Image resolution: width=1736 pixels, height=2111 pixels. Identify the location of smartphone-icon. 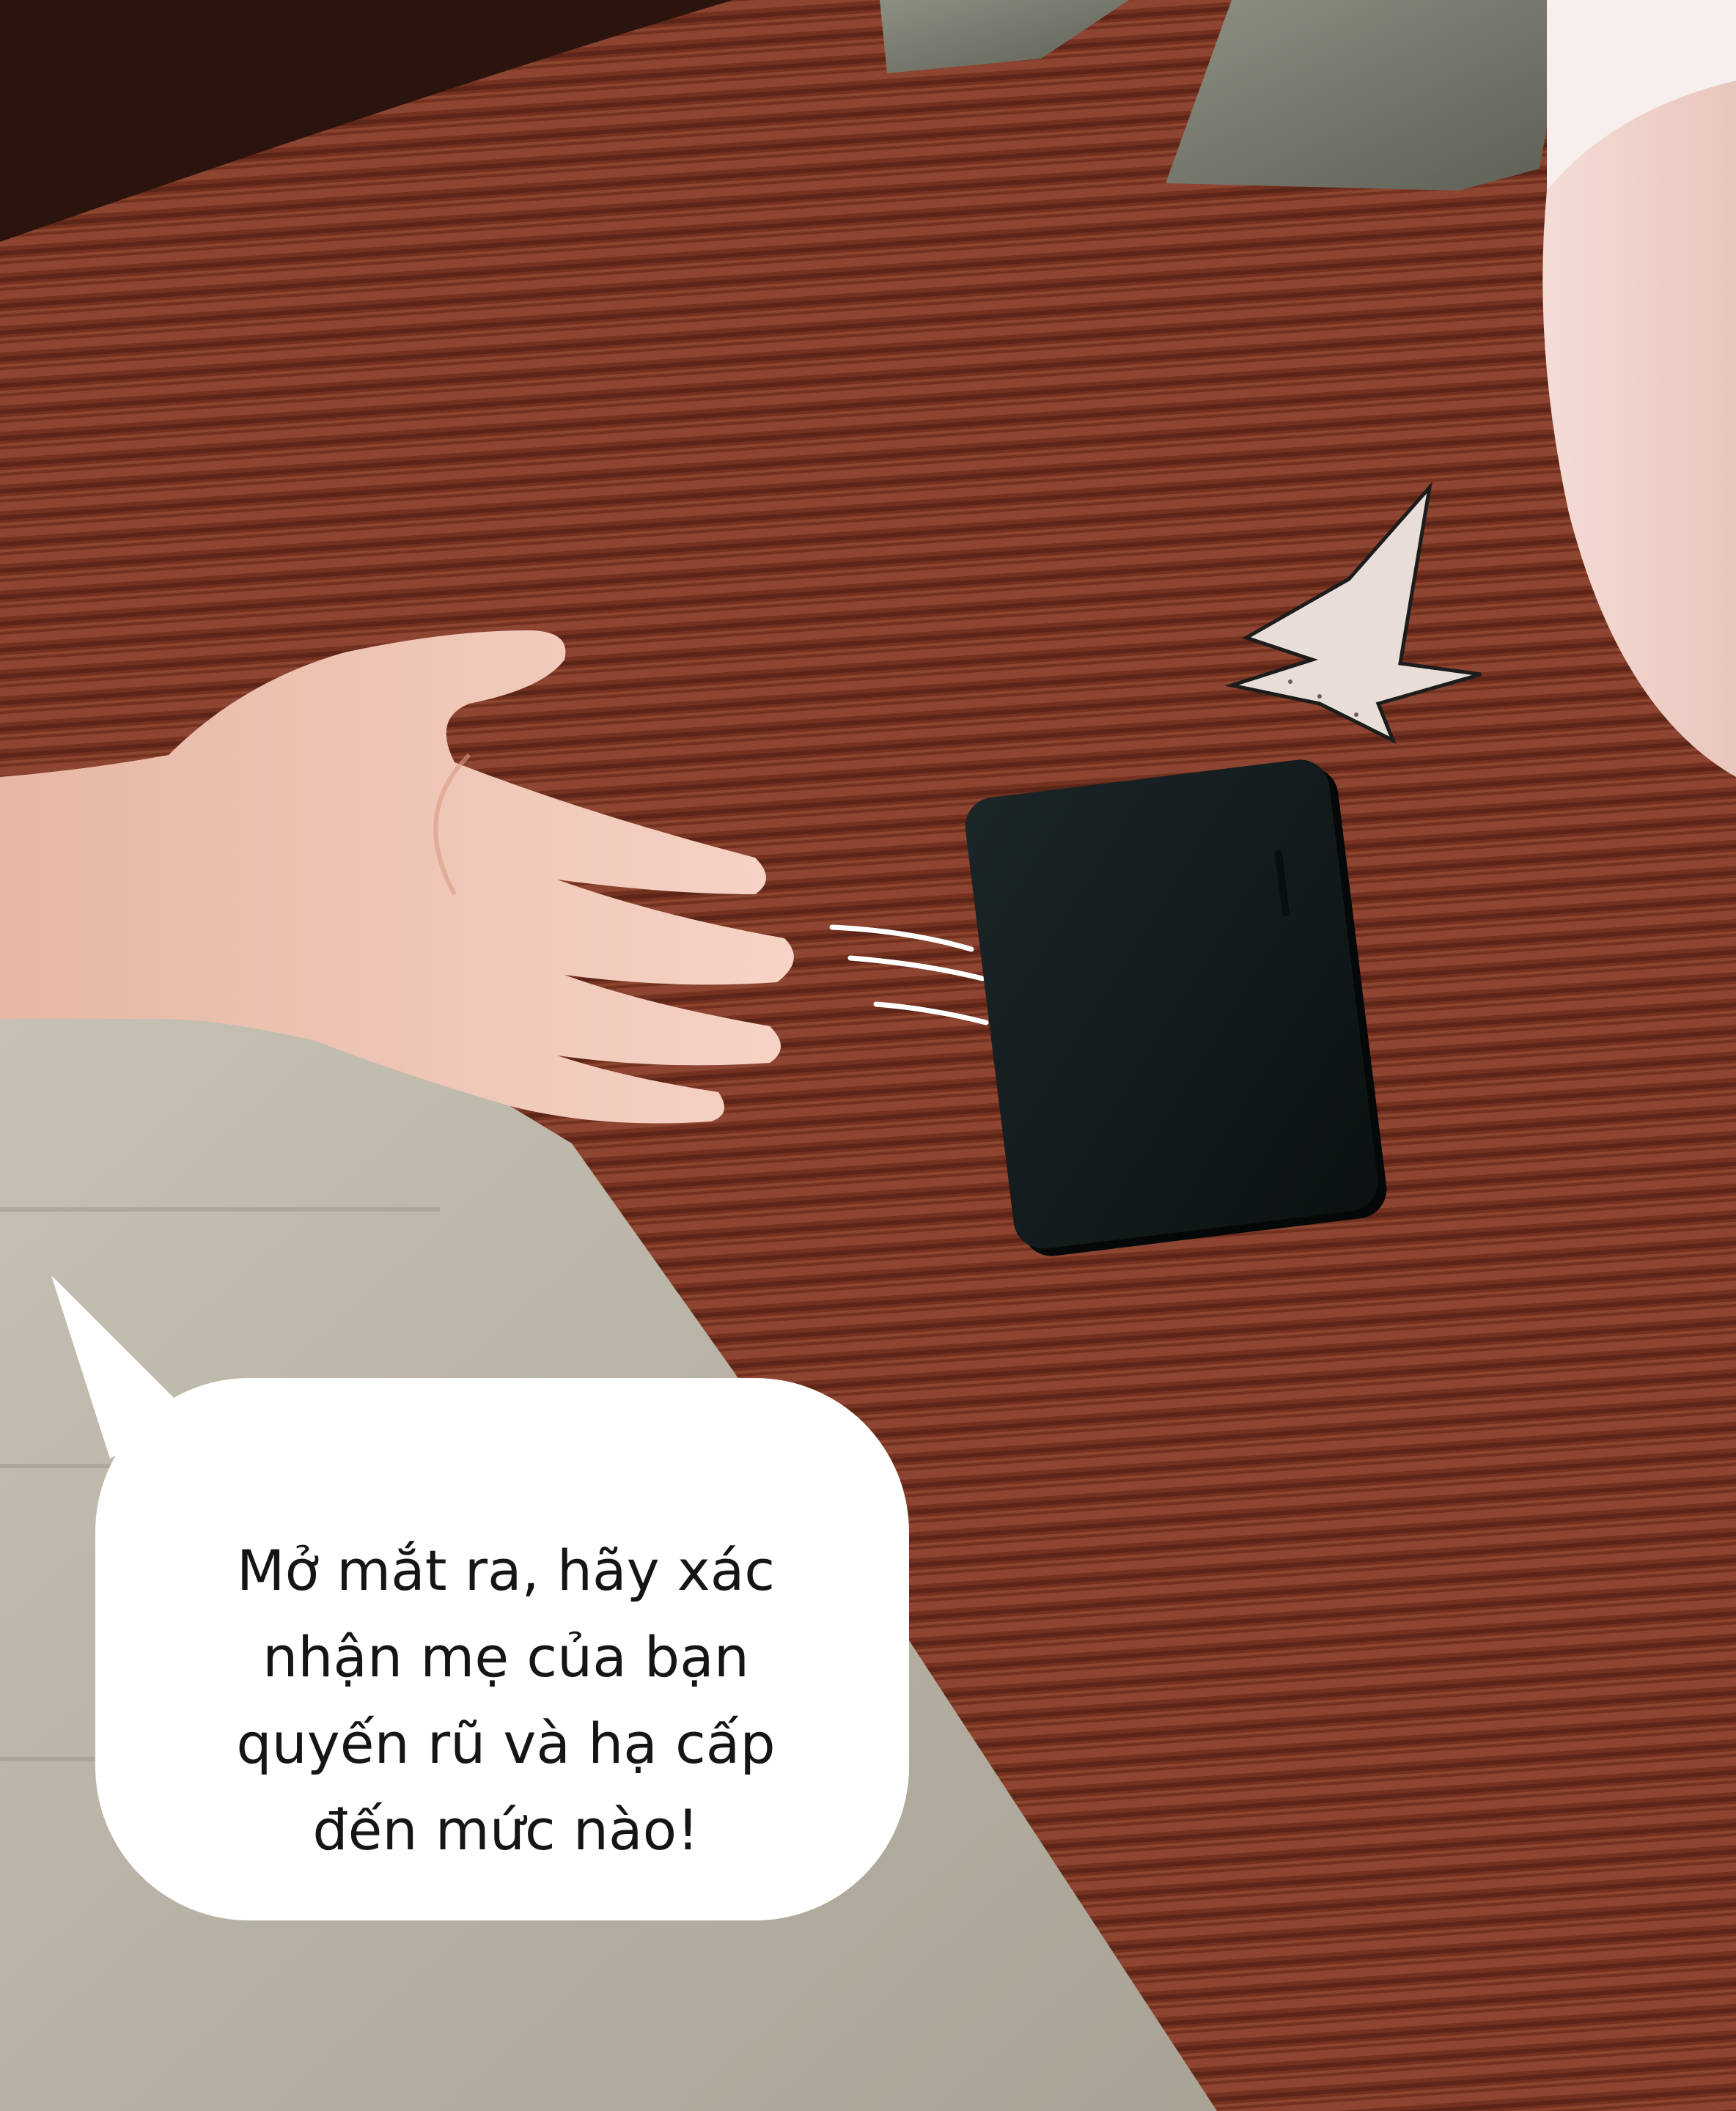
(1176, 1007).